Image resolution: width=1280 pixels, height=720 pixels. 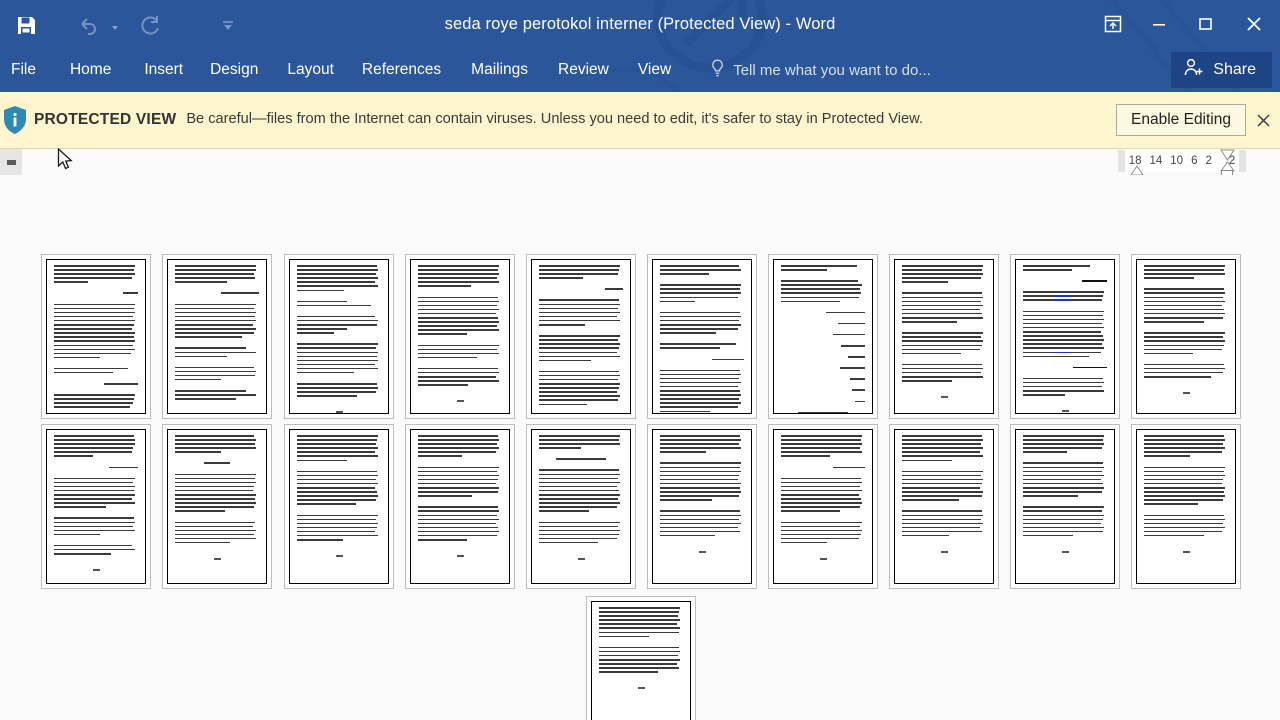 What do you see at coordinates (499, 70) in the screenshot?
I see `tab-mailings: Mailings` at bounding box center [499, 70].